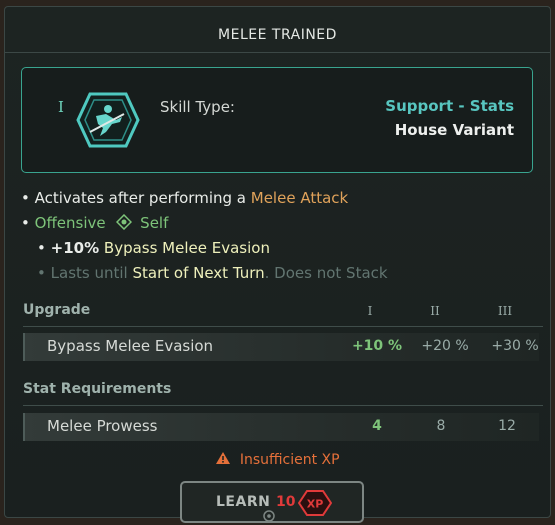  Describe the element at coordinates (505, 311) in the screenshot. I see `tier-3-header: III` at that location.